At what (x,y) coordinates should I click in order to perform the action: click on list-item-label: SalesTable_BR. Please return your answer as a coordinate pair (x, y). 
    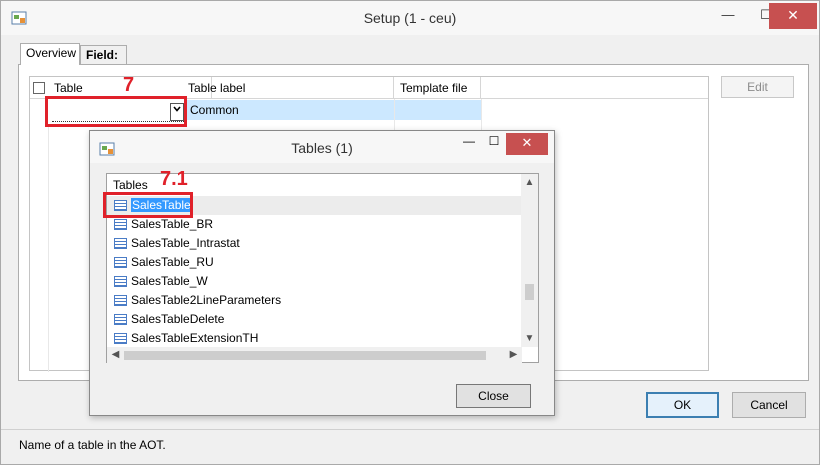
    Looking at the image, I should click on (172, 224).